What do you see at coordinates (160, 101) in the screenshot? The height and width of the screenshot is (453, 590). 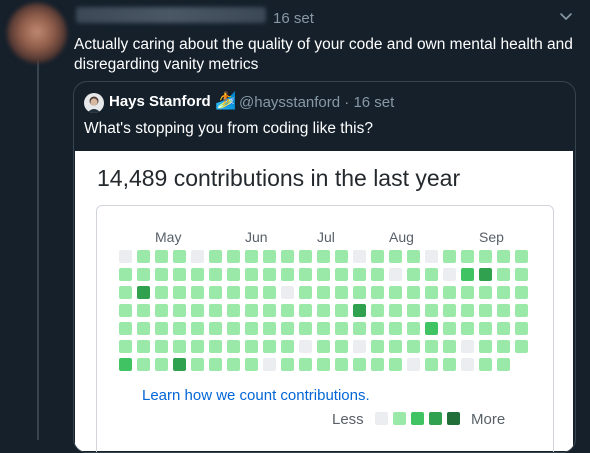 I see `quoted-author-name: Hays Stanford` at bounding box center [160, 101].